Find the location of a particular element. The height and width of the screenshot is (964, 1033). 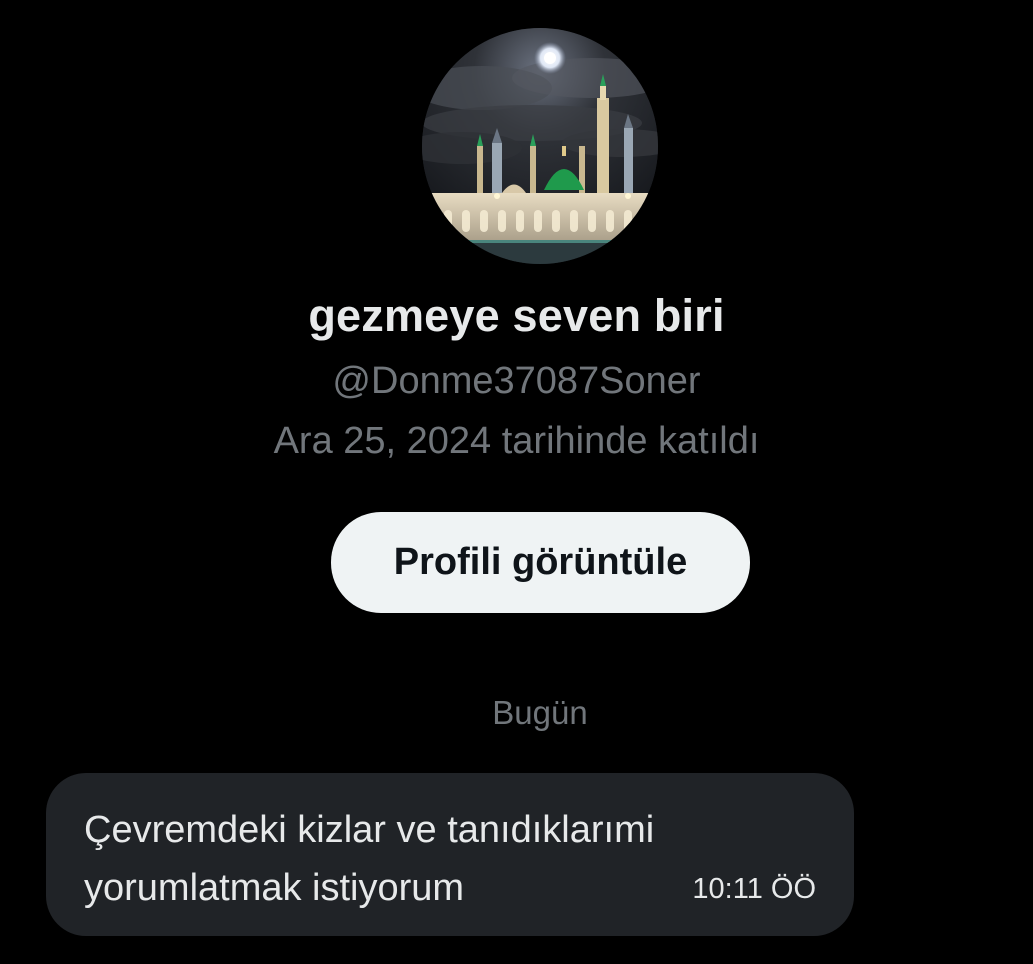

day-separator: Bugün is located at coordinates (540, 712).